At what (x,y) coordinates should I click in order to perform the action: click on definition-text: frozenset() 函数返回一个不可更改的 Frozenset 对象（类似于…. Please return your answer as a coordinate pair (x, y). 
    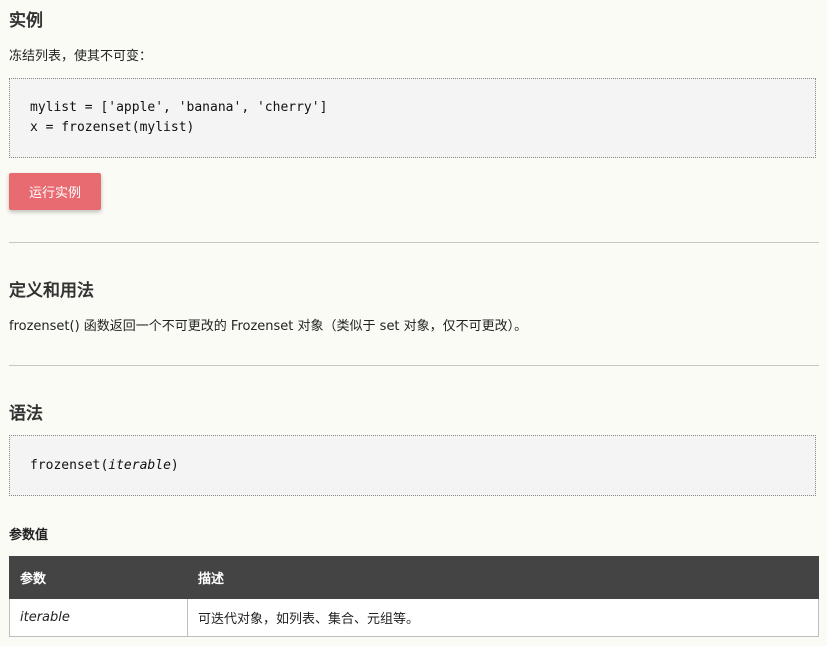
    Looking at the image, I should click on (268, 326).